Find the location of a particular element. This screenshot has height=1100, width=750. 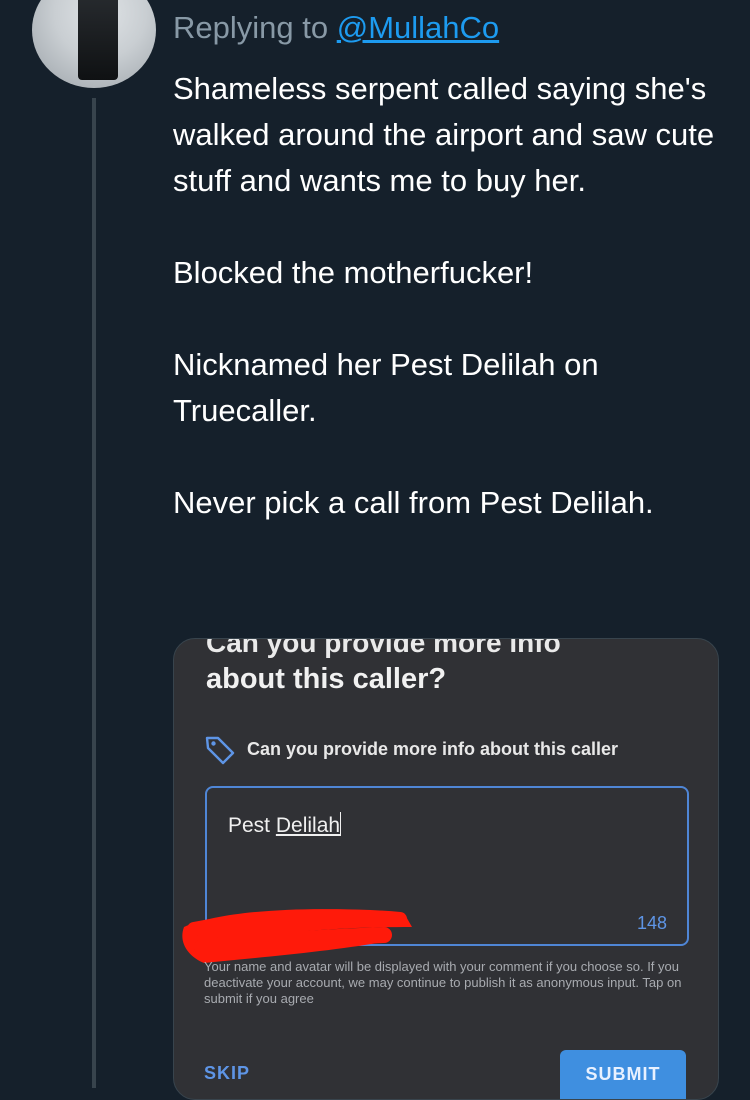

input-word-underlined: Delilah is located at coordinates (308, 825).